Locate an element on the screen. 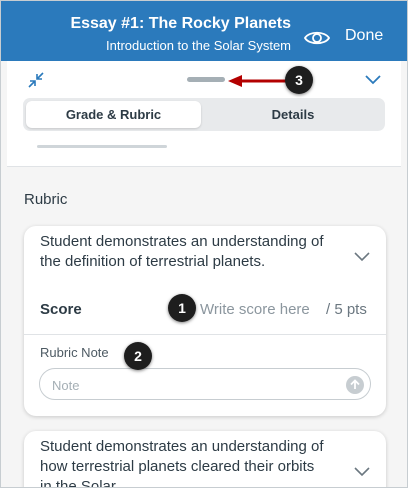 The image size is (408, 488). score-input: Write score here is located at coordinates (255, 309).